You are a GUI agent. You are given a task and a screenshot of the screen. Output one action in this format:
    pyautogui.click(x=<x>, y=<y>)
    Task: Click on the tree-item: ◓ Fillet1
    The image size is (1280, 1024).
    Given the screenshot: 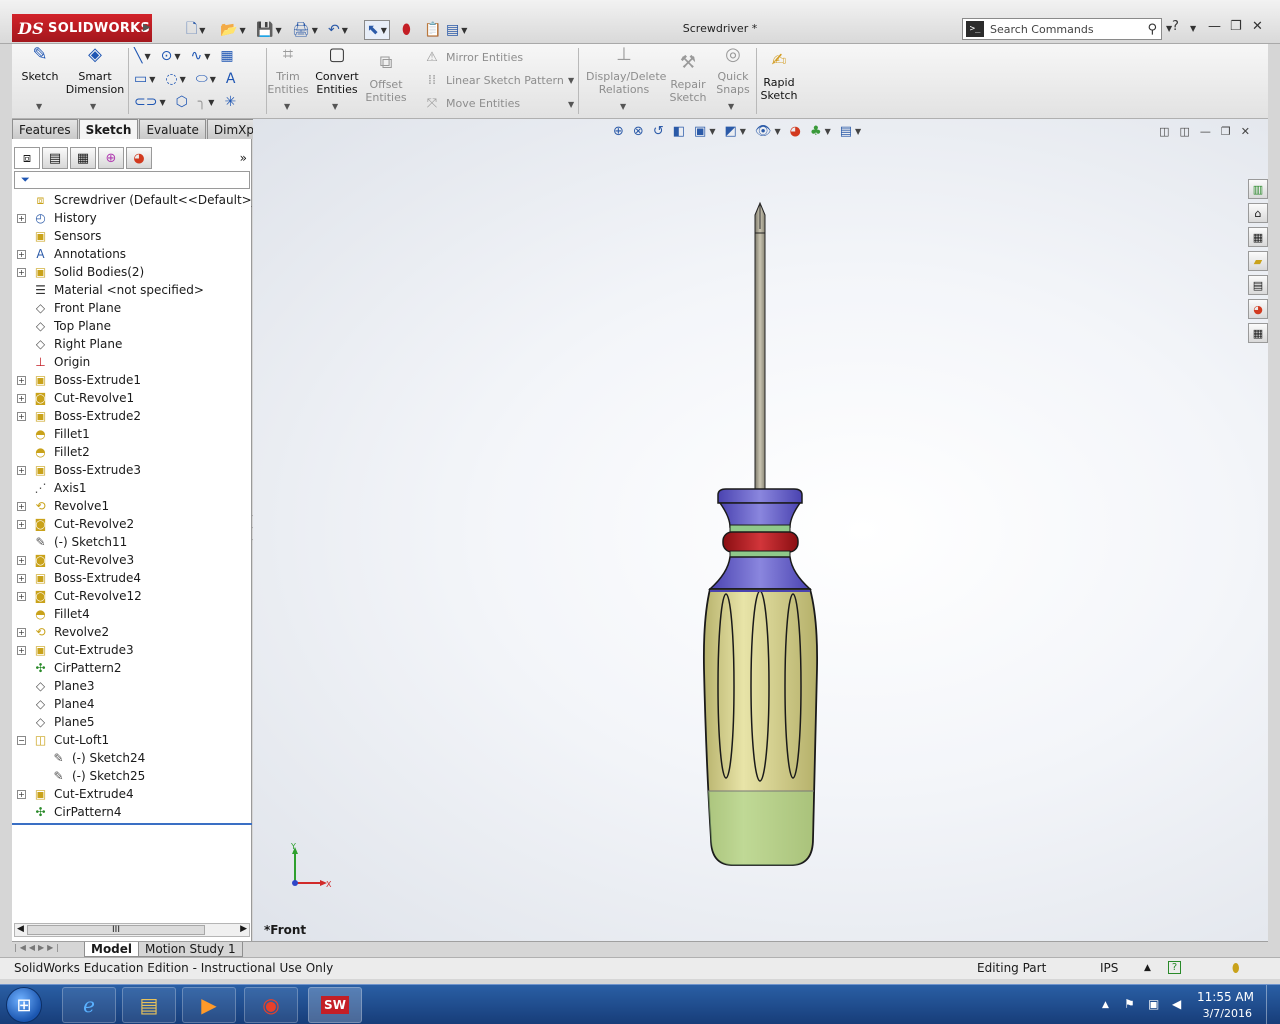 What is the action you would take?
    pyautogui.click(x=132, y=434)
    